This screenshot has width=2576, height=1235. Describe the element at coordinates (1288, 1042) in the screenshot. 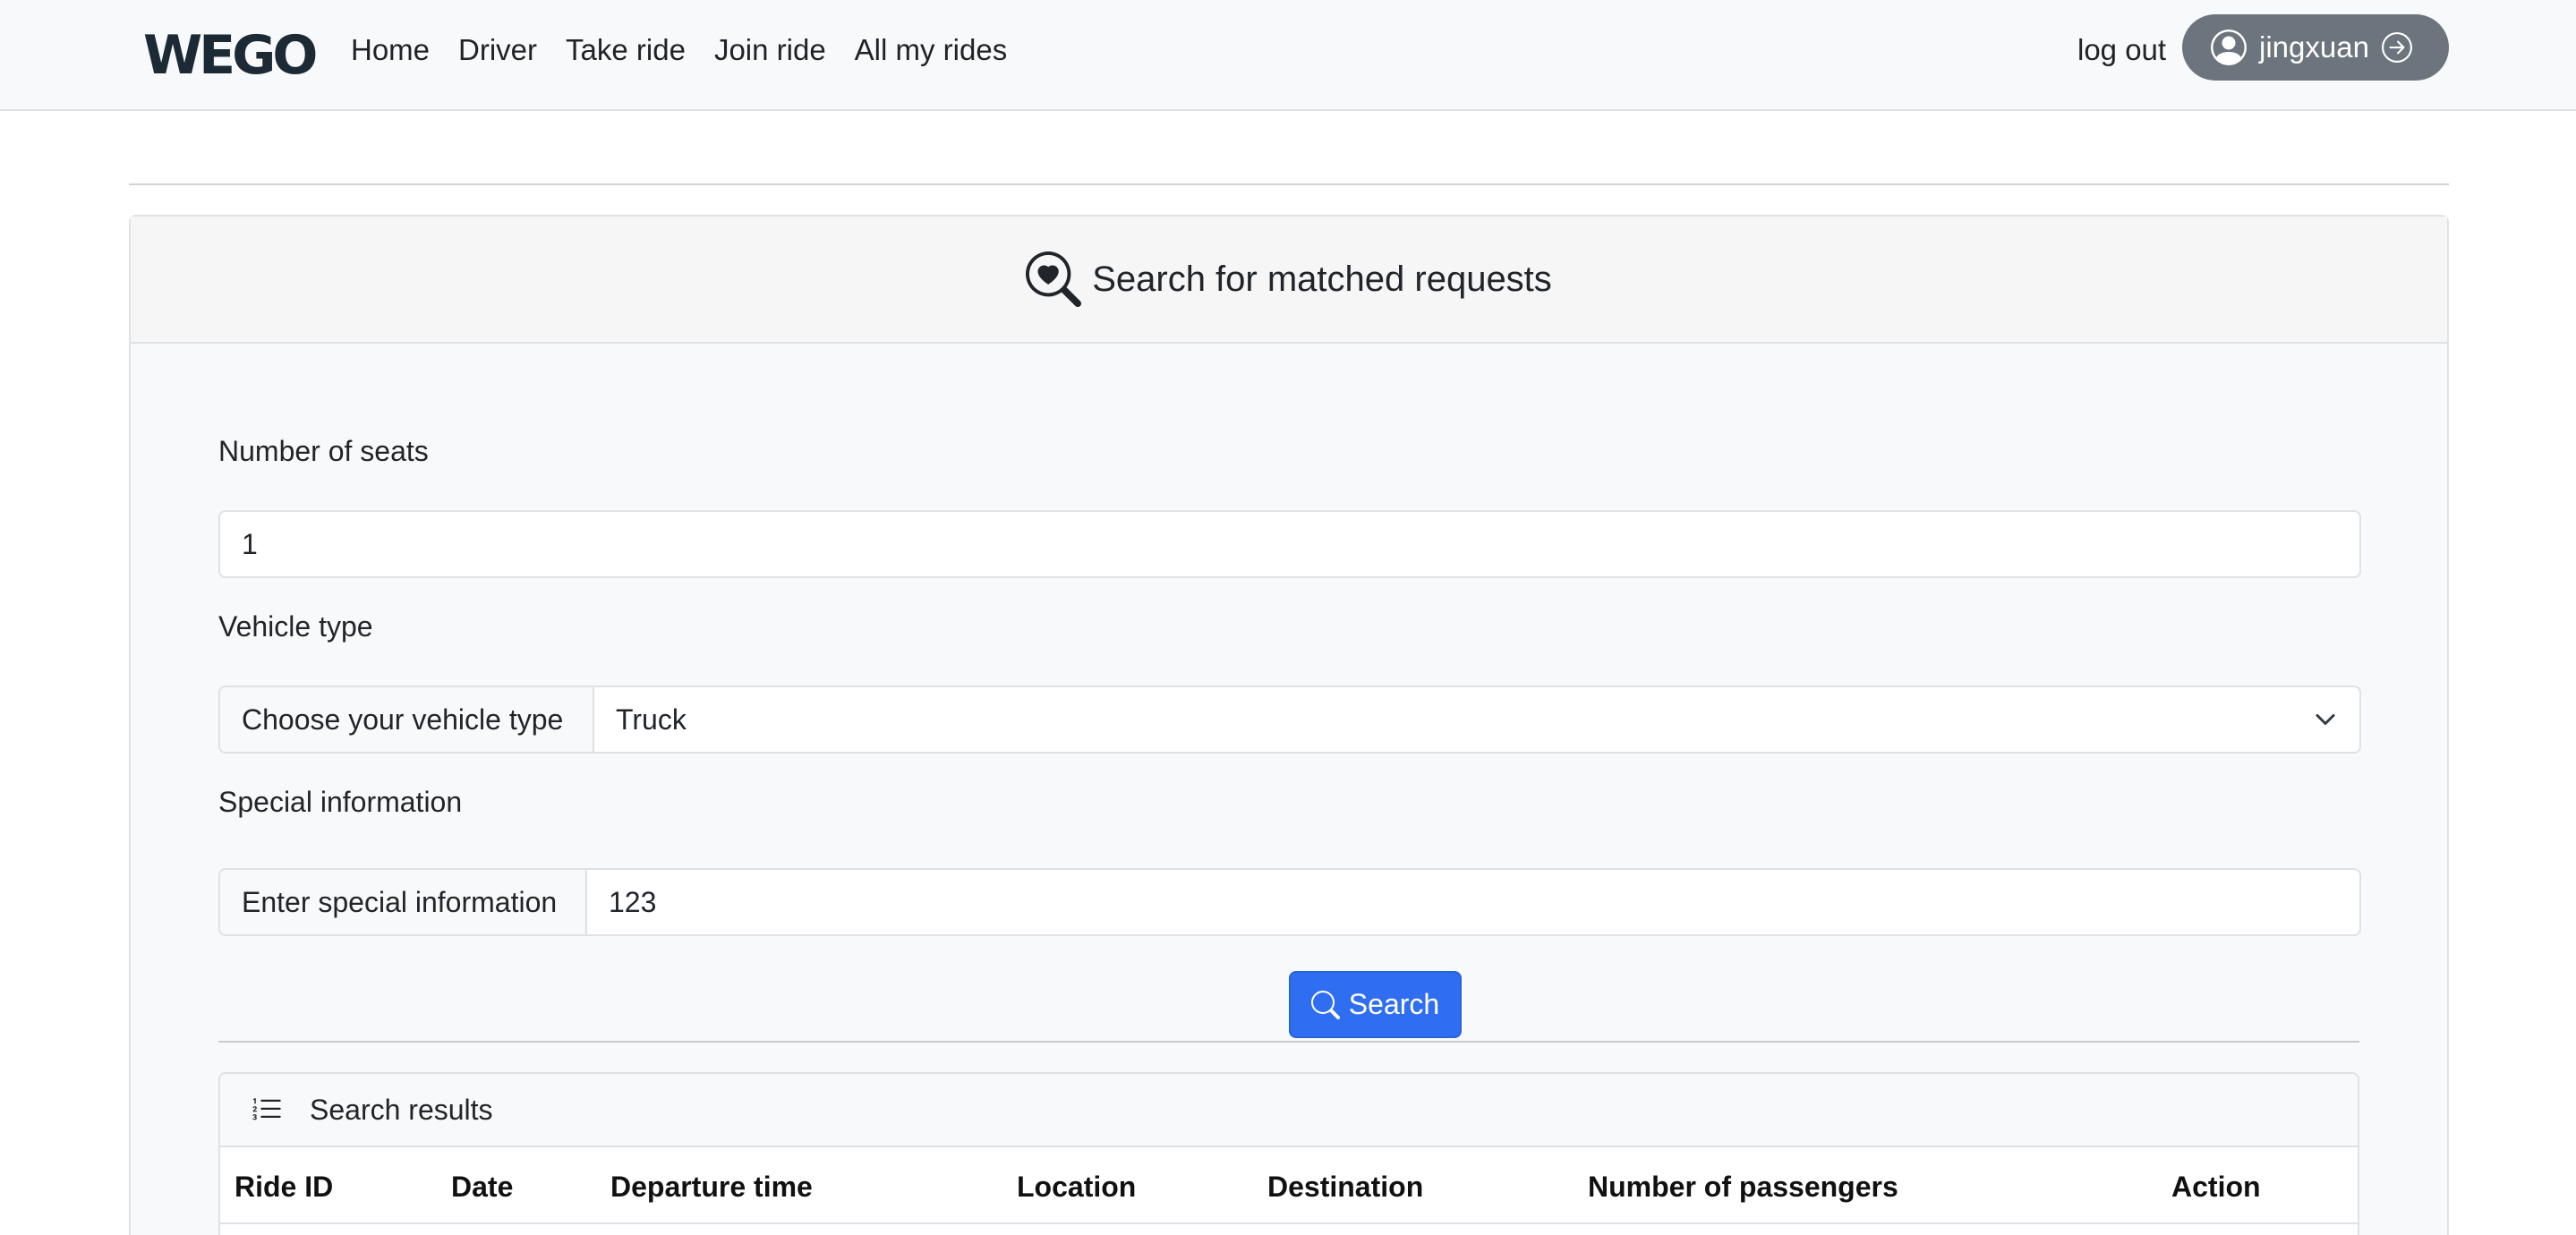

I see `results-divider` at that location.